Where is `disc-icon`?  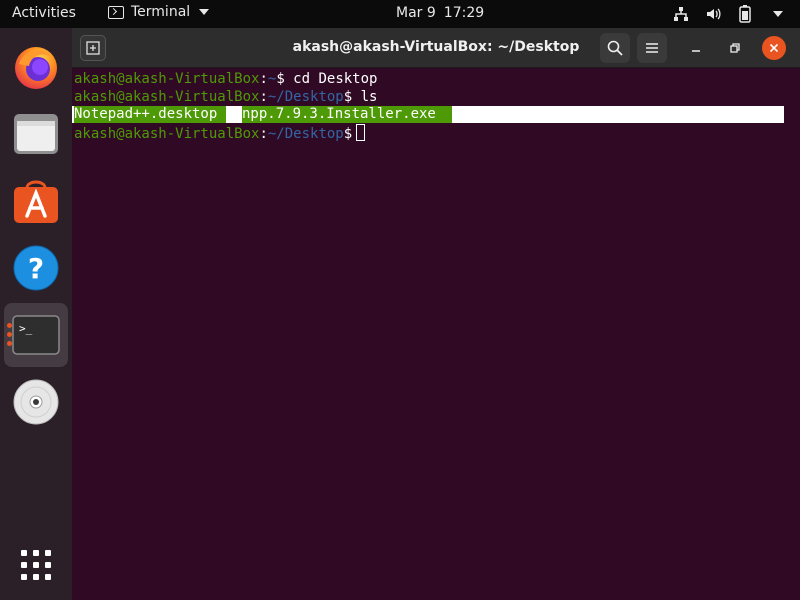
disc-icon is located at coordinates (36, 402).